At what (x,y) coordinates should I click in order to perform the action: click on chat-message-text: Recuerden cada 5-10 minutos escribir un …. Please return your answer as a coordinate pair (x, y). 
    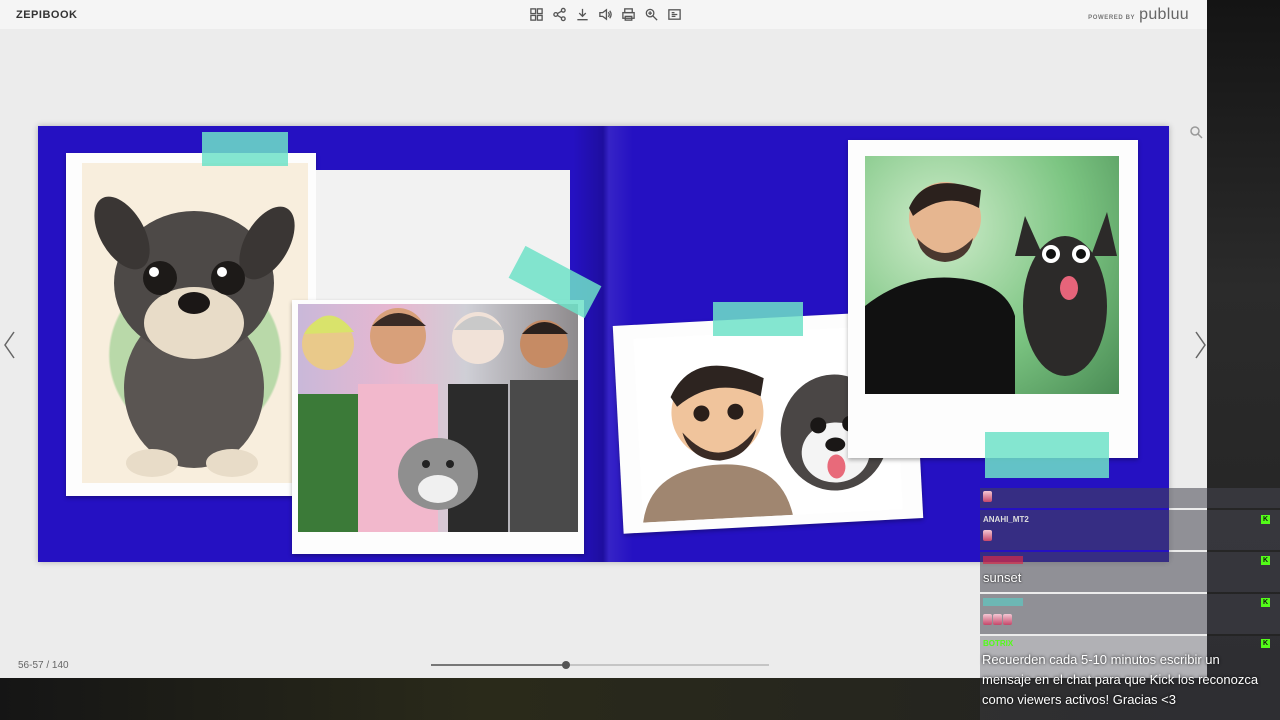
    Looking at the image, I should click on (1120, 679).